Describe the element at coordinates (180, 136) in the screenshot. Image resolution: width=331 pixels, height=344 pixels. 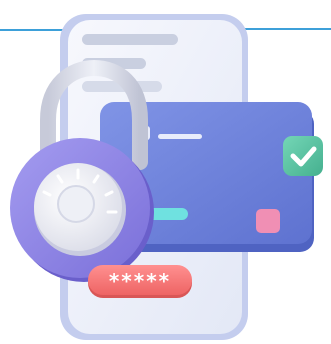
I see `card-number-line` at that location.